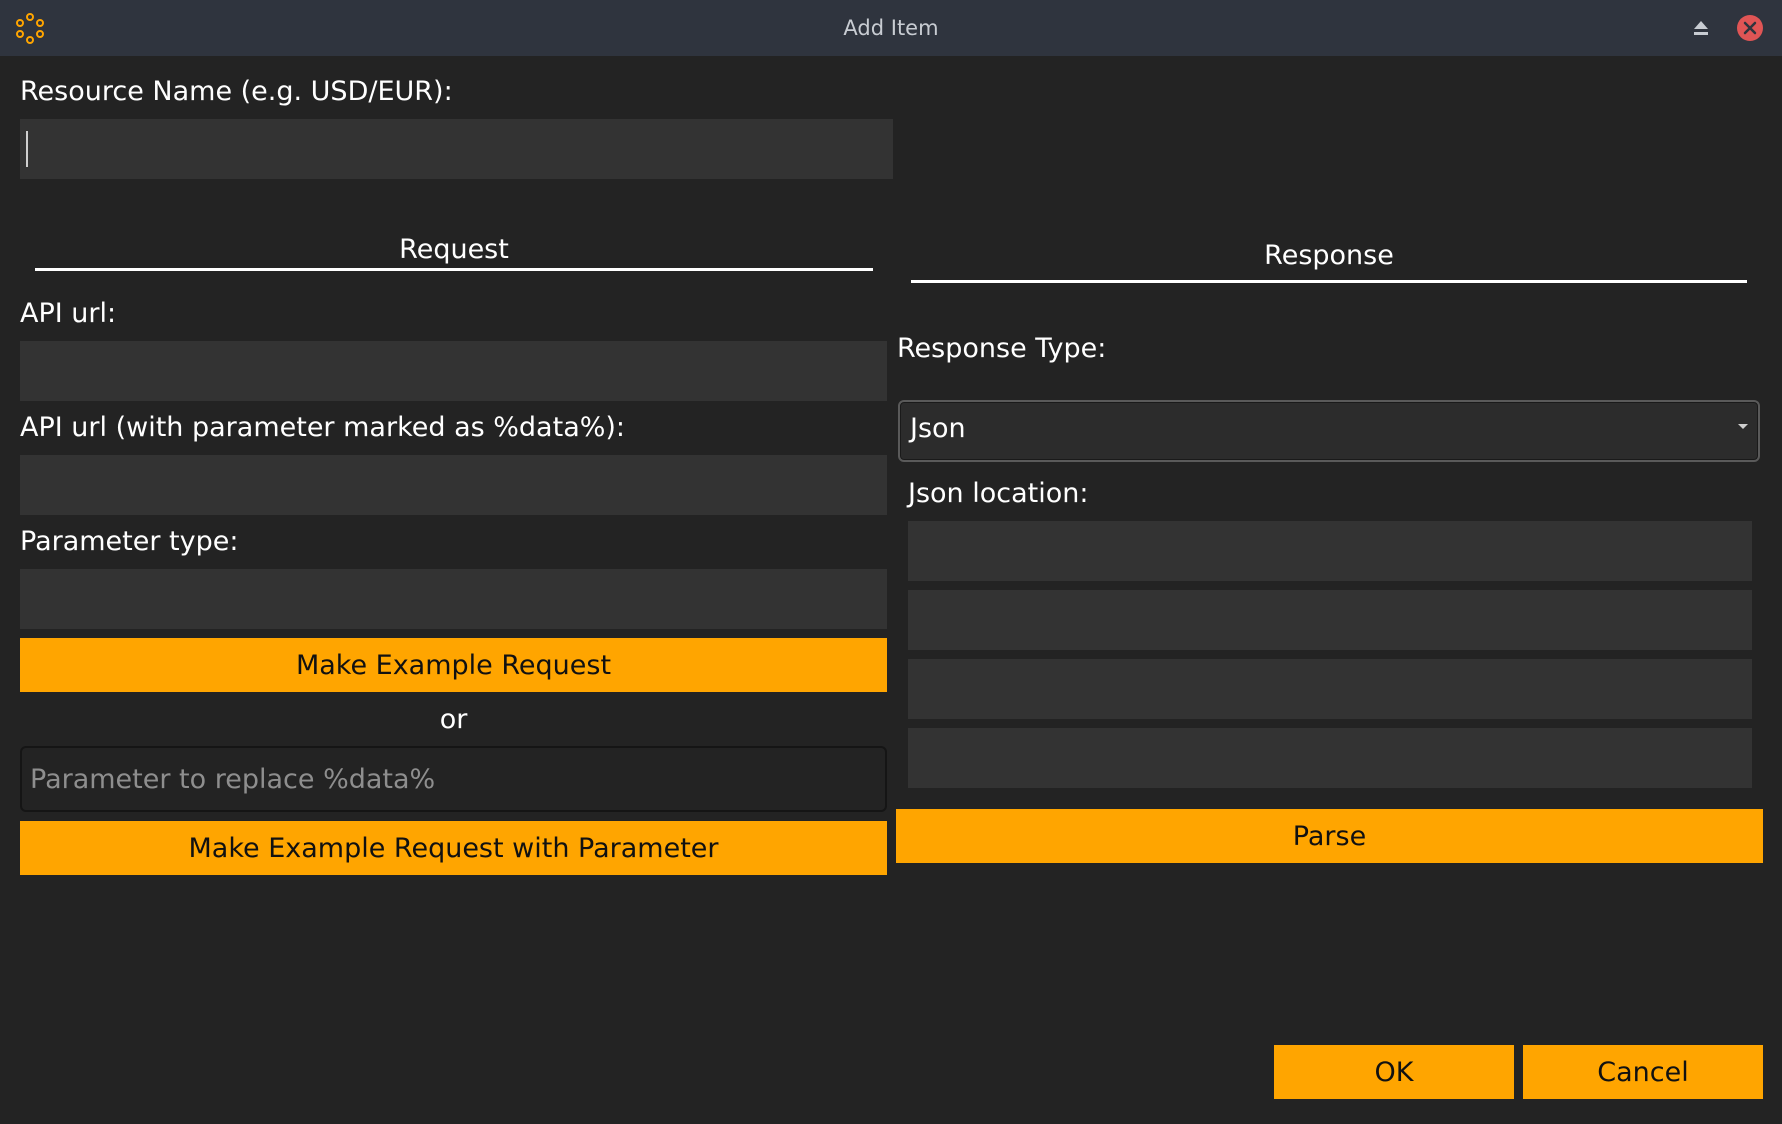 Image resolution: width=1782 pixels, height=1124 pixels. Describe the element at coordinates (1329, 836) in the screenshot. I see `parse-button: Parse` at that location.